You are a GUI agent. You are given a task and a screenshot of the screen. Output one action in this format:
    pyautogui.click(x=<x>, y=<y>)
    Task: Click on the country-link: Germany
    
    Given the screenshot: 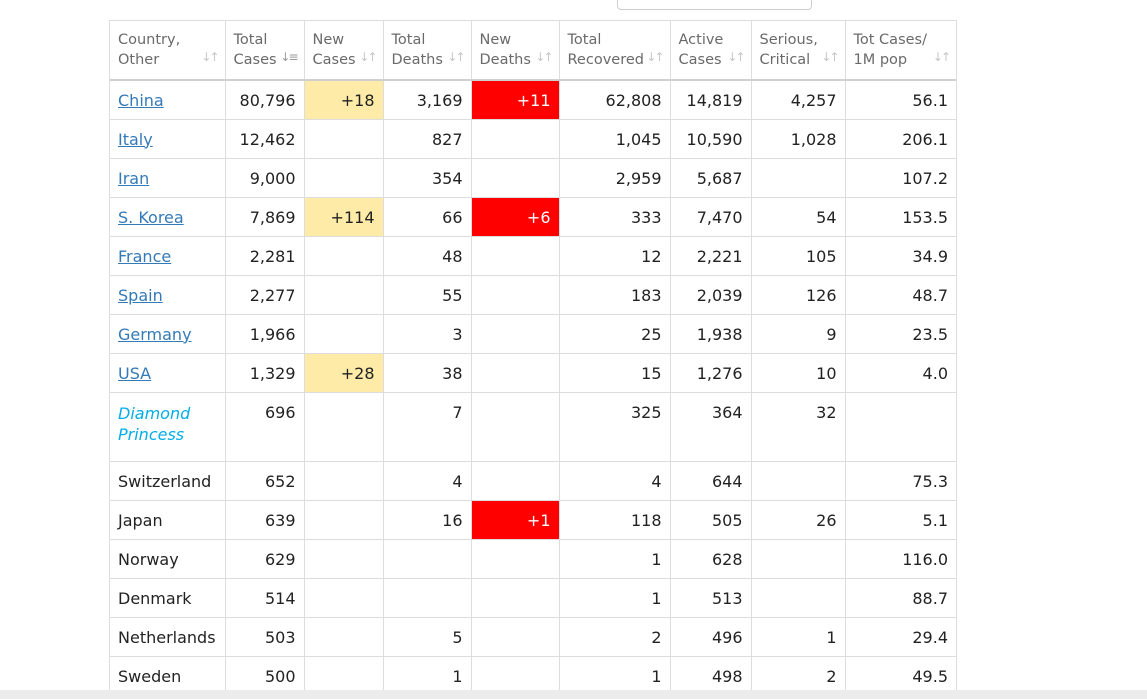 What is the action you would take?
    pyautogui.click(x=155, y=334)
    